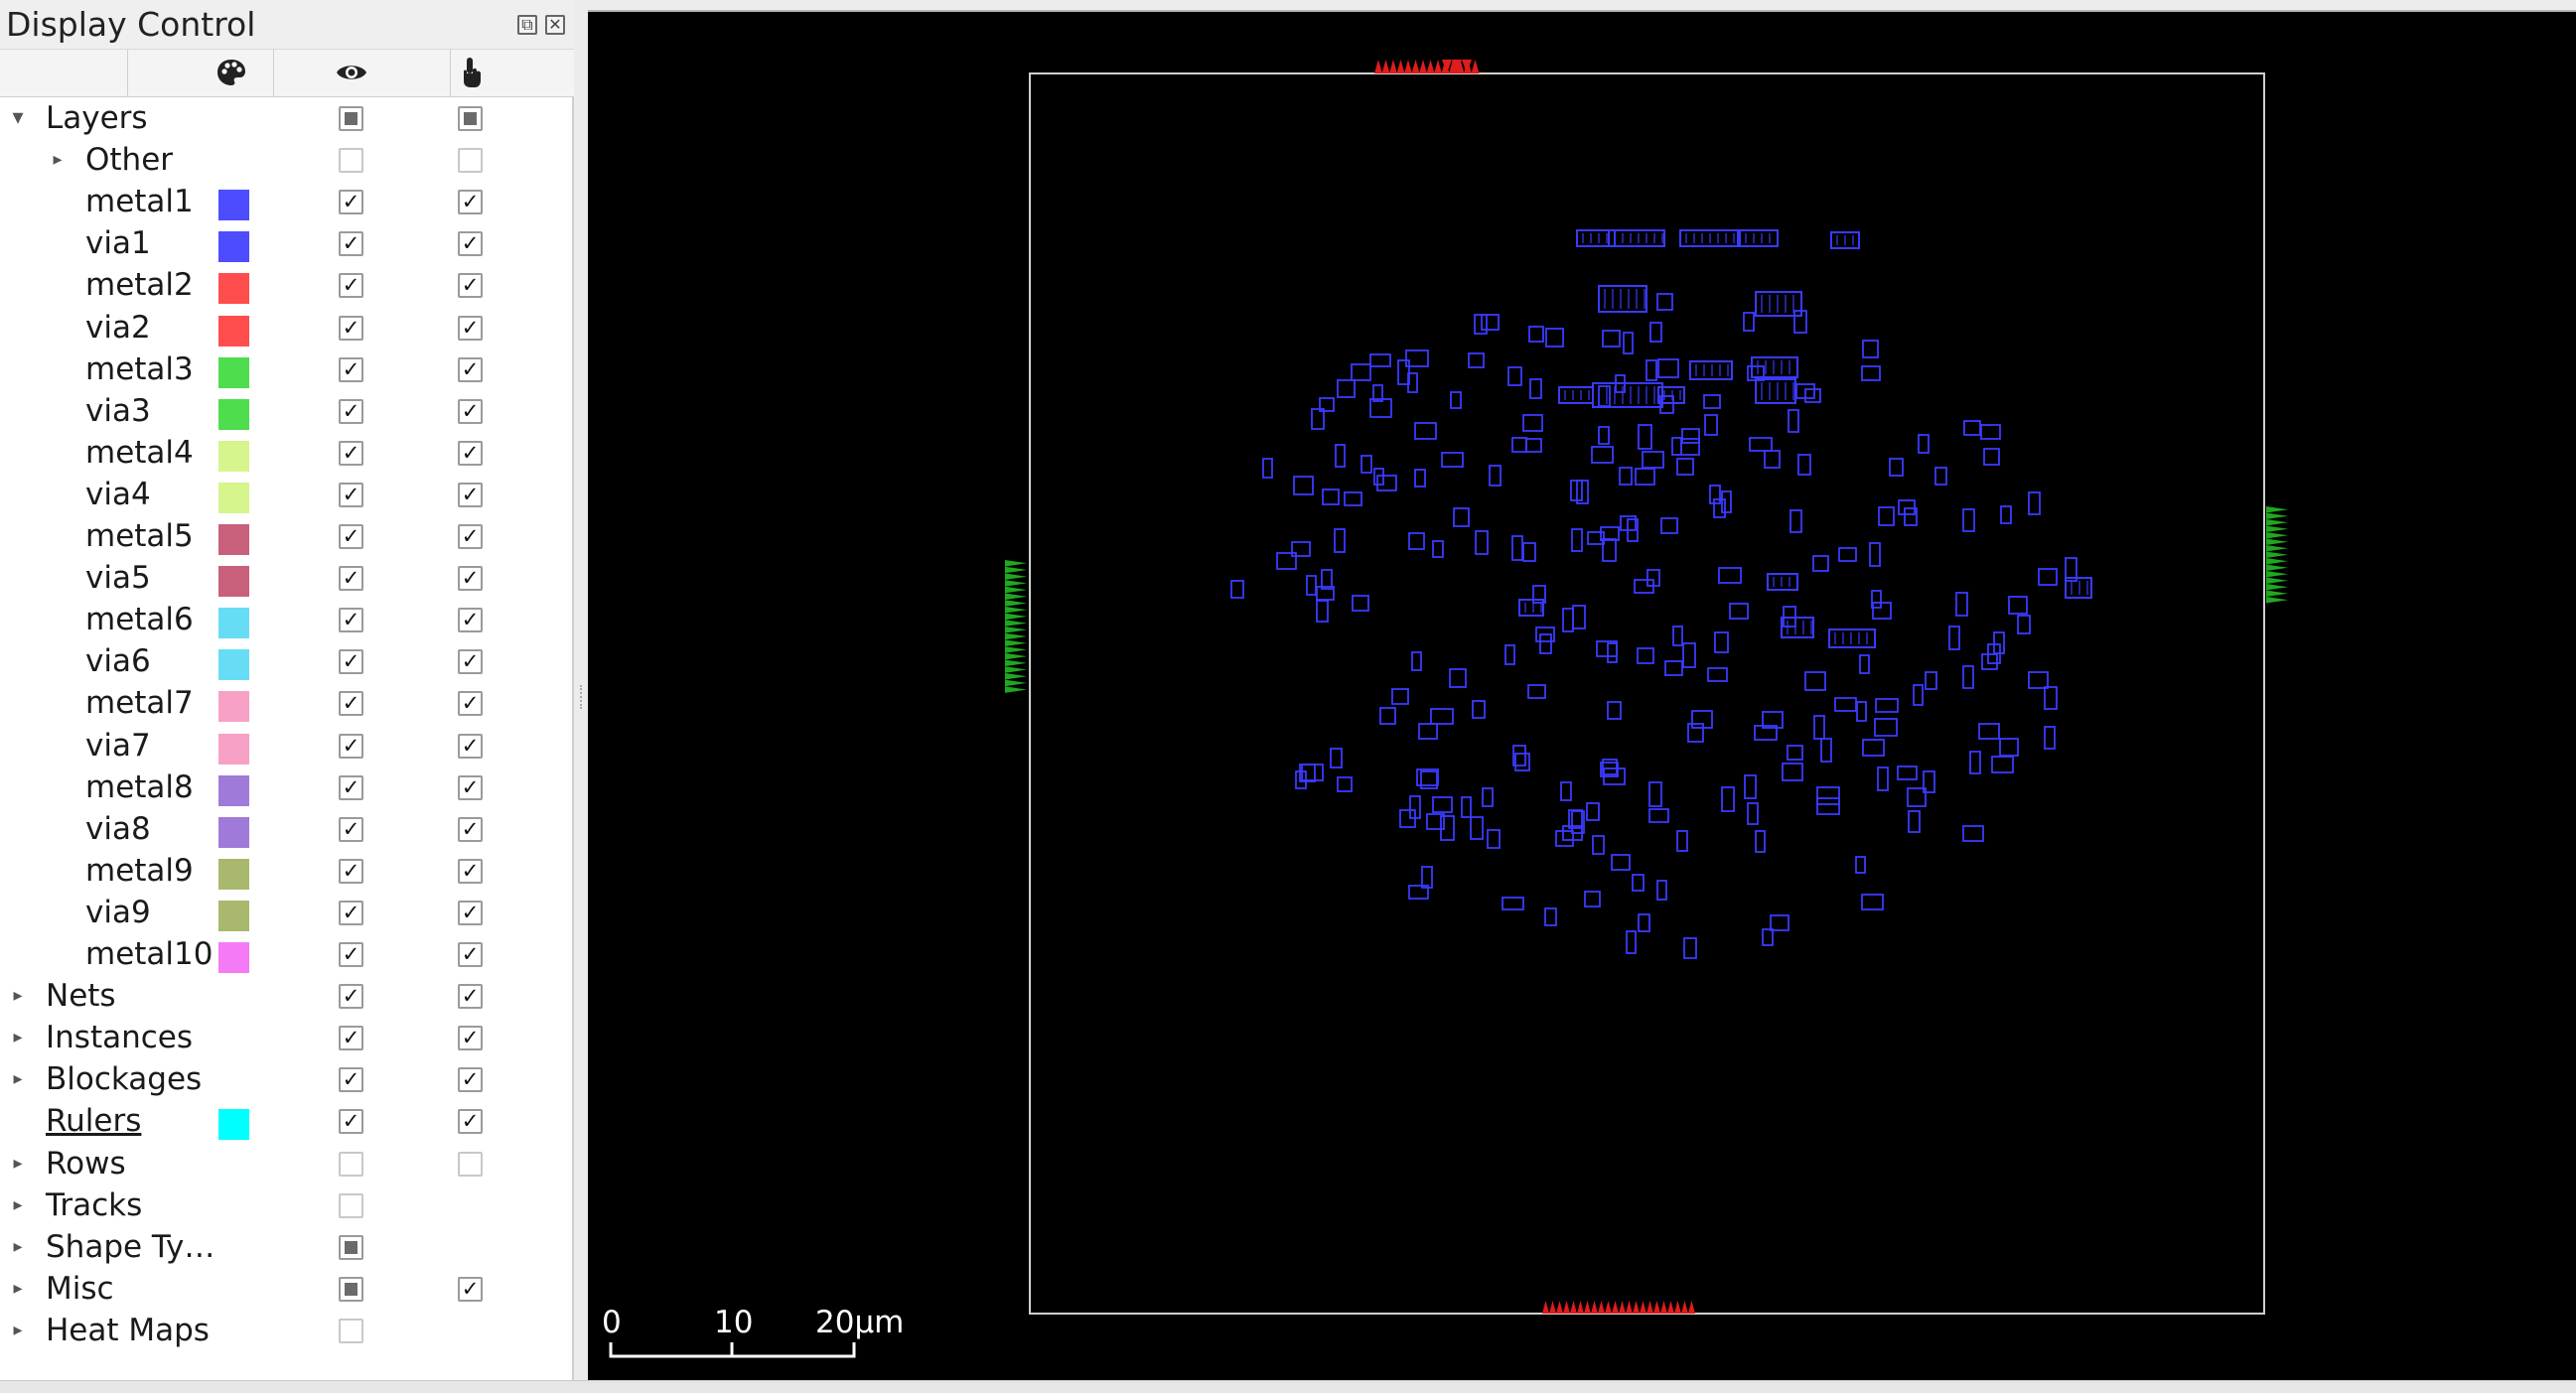  What do you see at coordinates (286, 1205) in the screenshot?
I see `tree-row-tracks: ▸ Tracks` at bounding box center [286, 1205].